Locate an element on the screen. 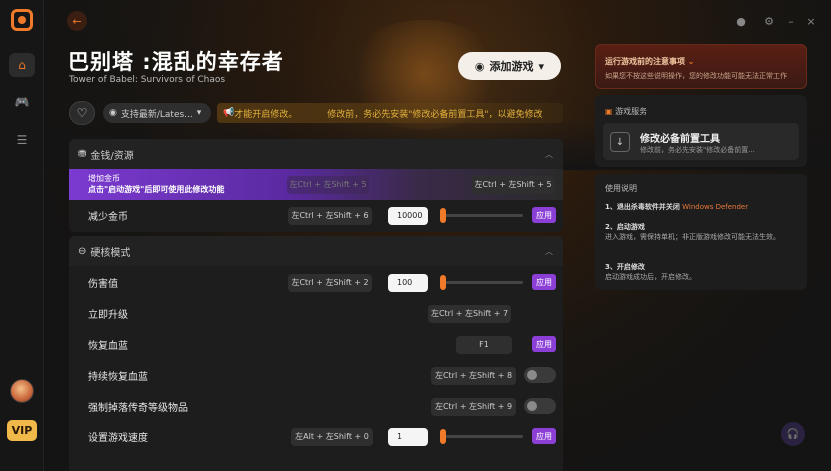  page-title: 巴别塔 :混乱的幸存者 is located at coordinates (176, 62).